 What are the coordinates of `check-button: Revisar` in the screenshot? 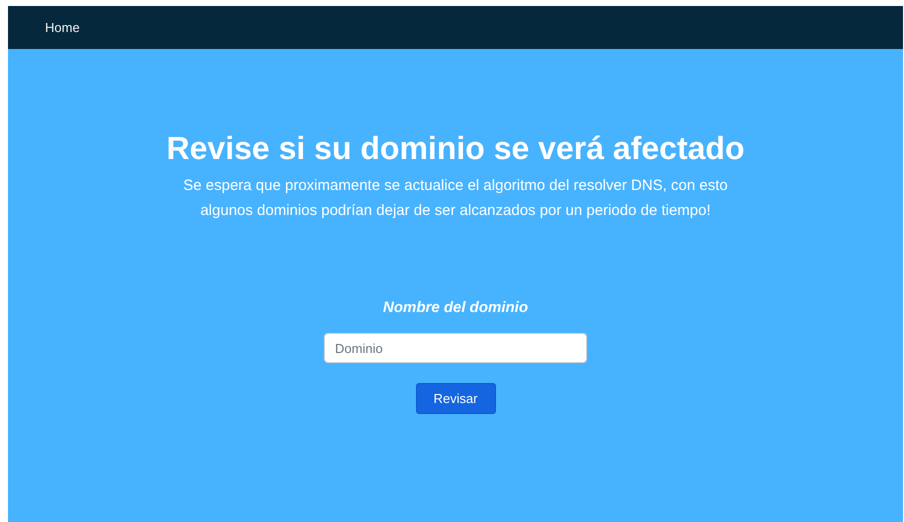 It's located at (456, 398).